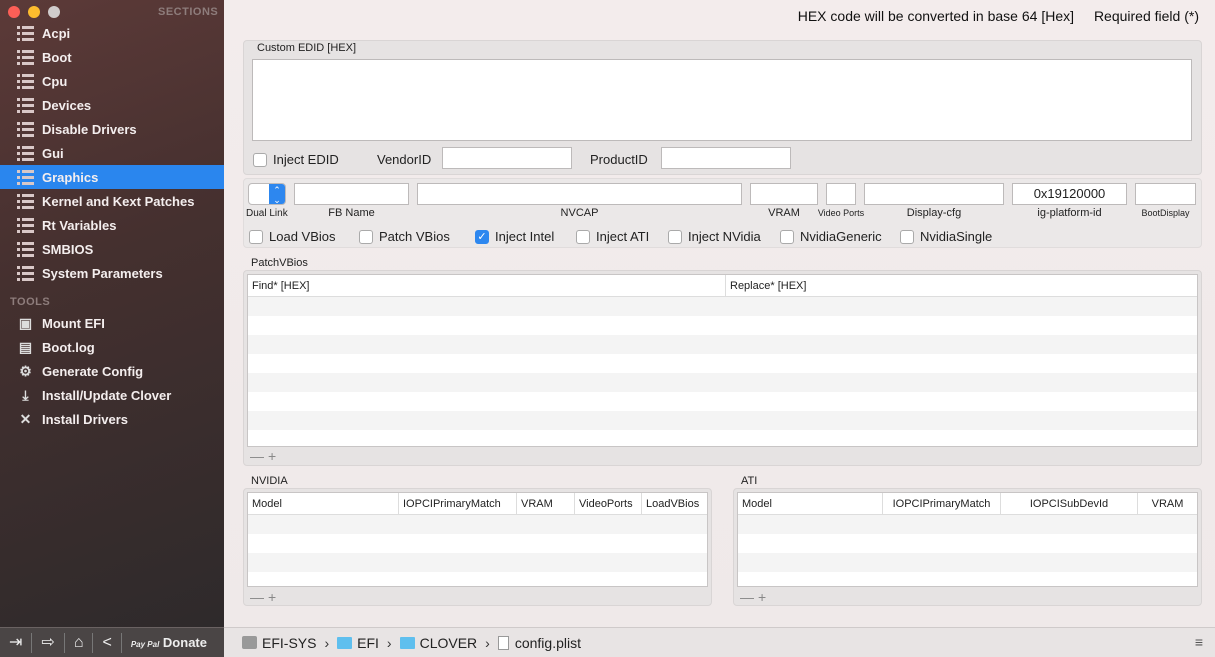 Image resolution: width=1215 pixels, height=657 pixels. Describe the element at coordinates (112, 273) in the screenshot. I see `sidebar-item-system-parameters: System Parameters` at that location.